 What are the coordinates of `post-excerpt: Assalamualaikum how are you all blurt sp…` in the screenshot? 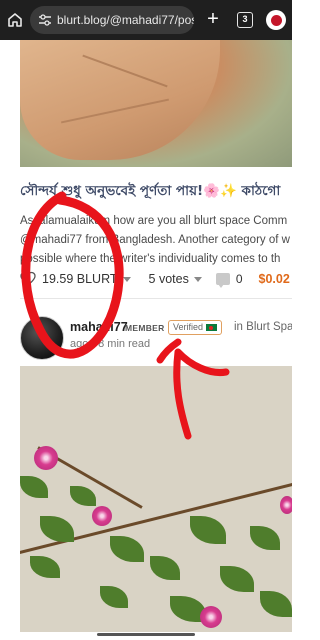 It's located at (156, 240).